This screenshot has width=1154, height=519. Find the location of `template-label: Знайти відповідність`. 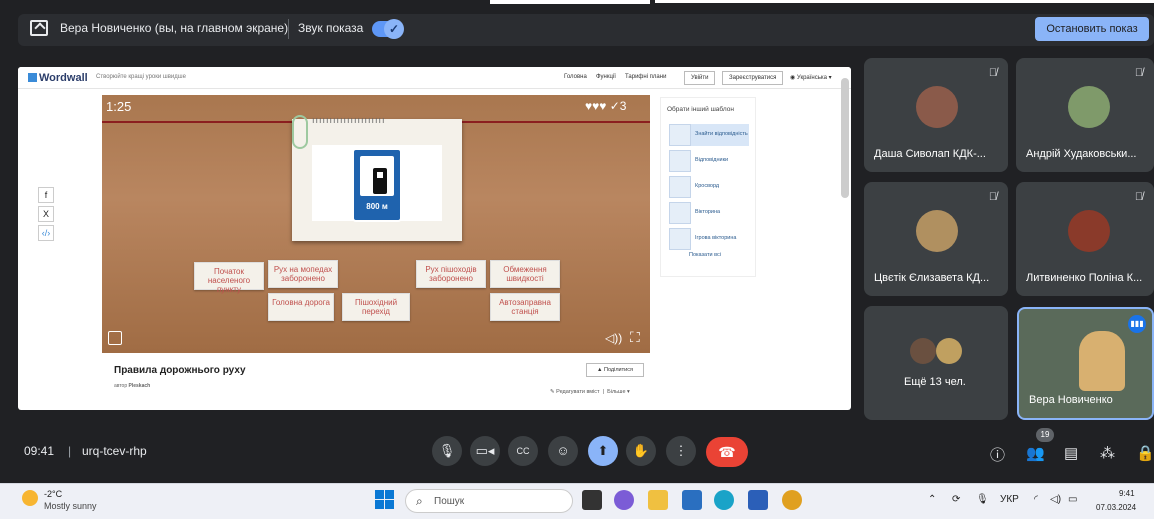

template-label: Знайти відповідність is located at coordinates (721, 134).